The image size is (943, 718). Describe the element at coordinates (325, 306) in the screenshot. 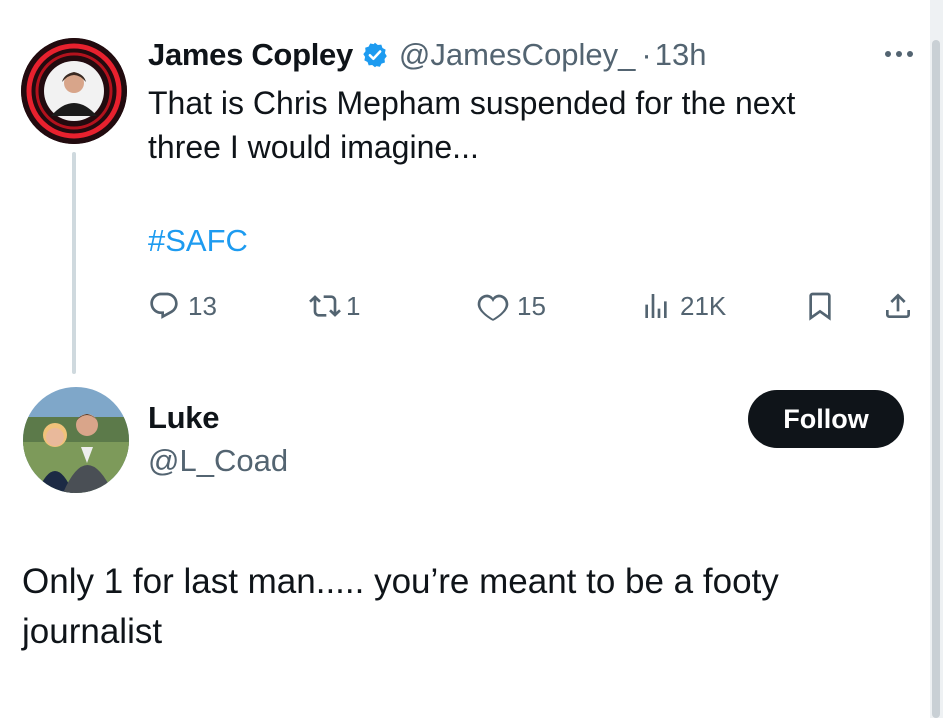

I see `retweet-icon` at that location.